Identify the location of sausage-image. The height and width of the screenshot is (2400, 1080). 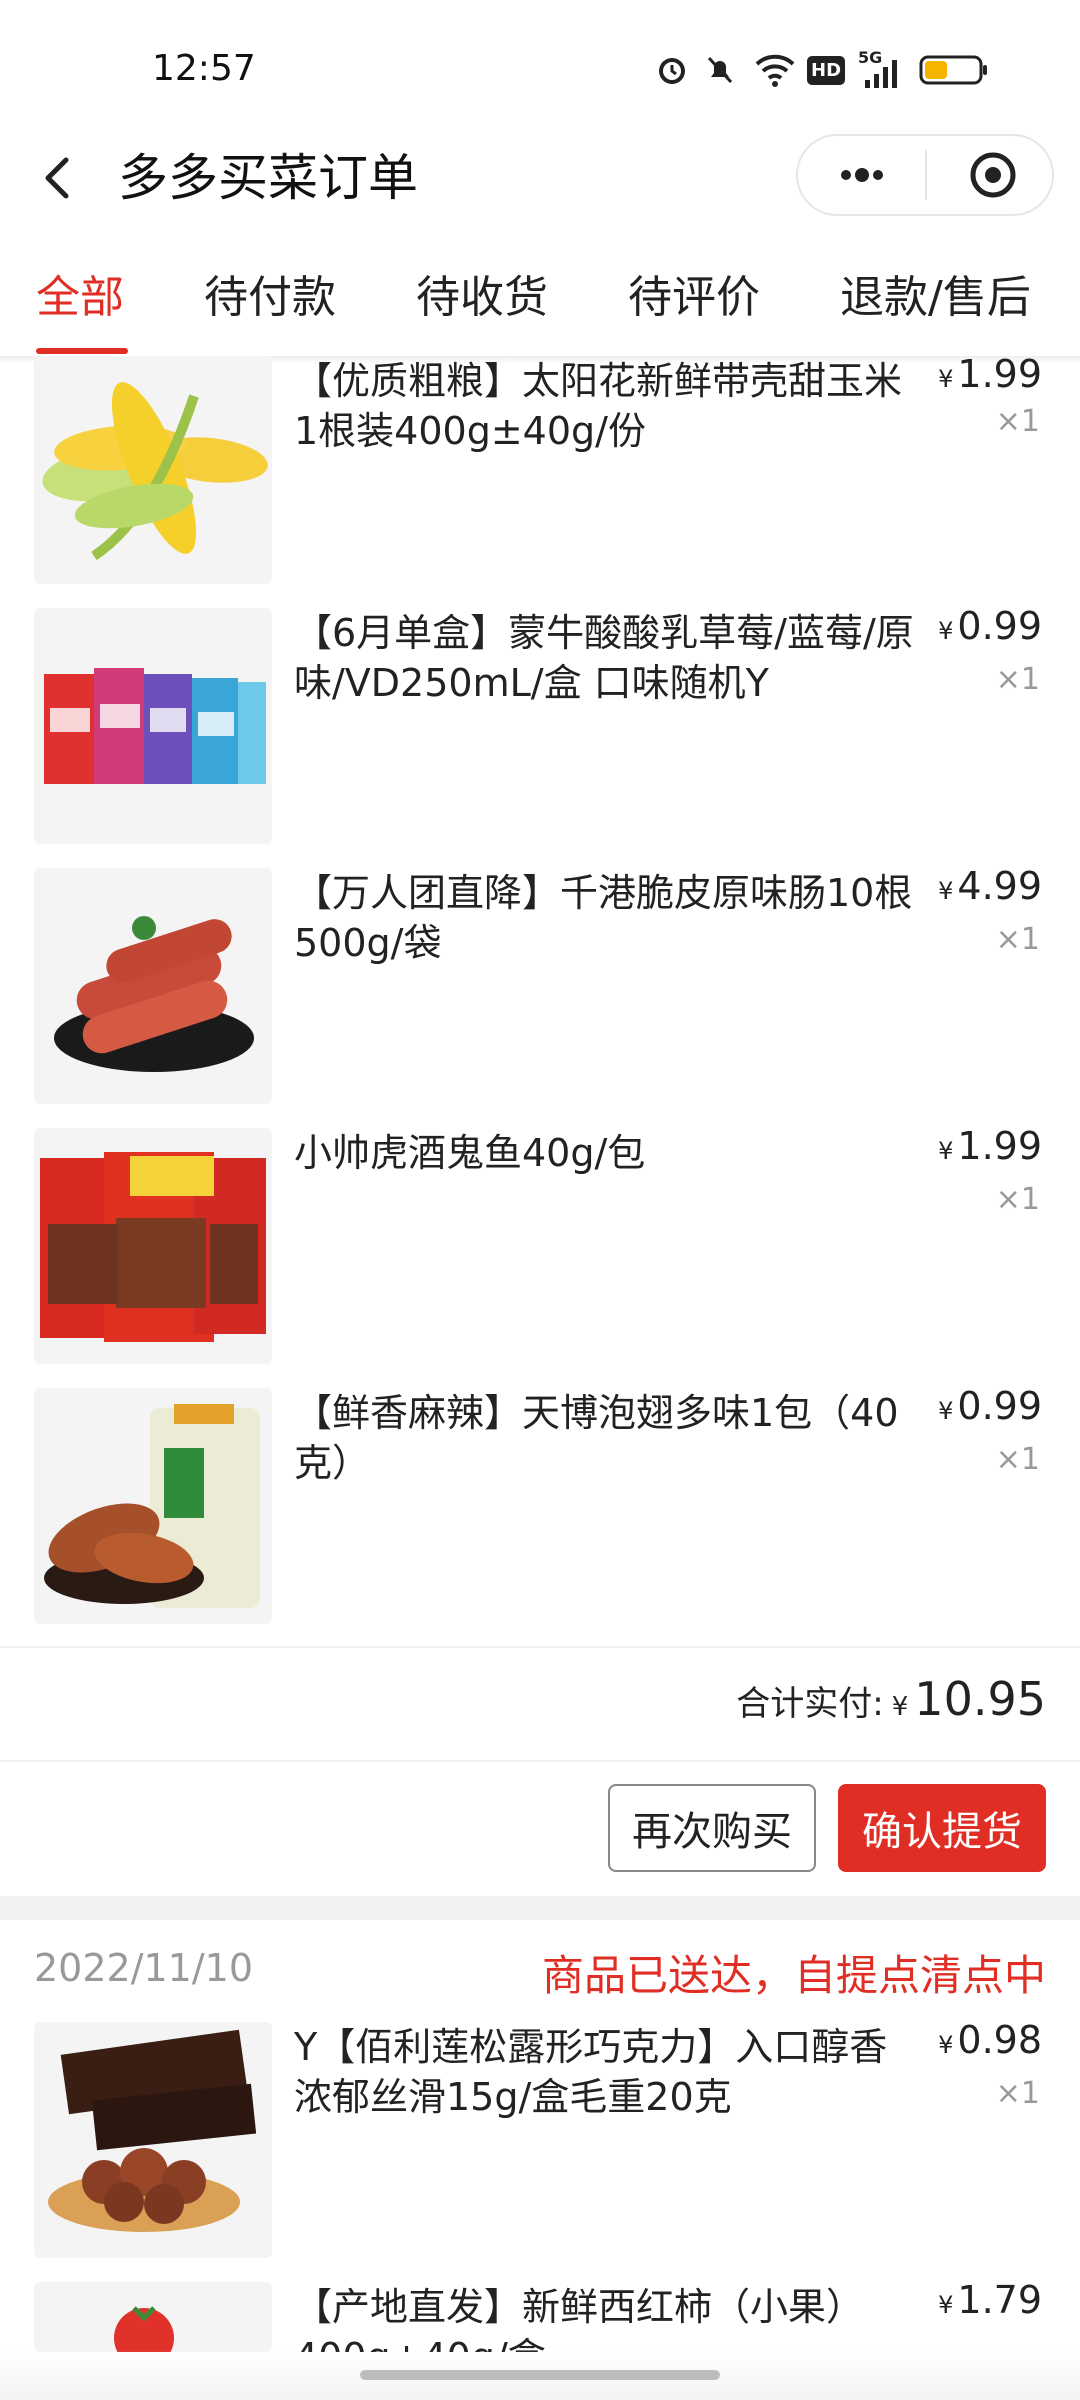
(154, 994).